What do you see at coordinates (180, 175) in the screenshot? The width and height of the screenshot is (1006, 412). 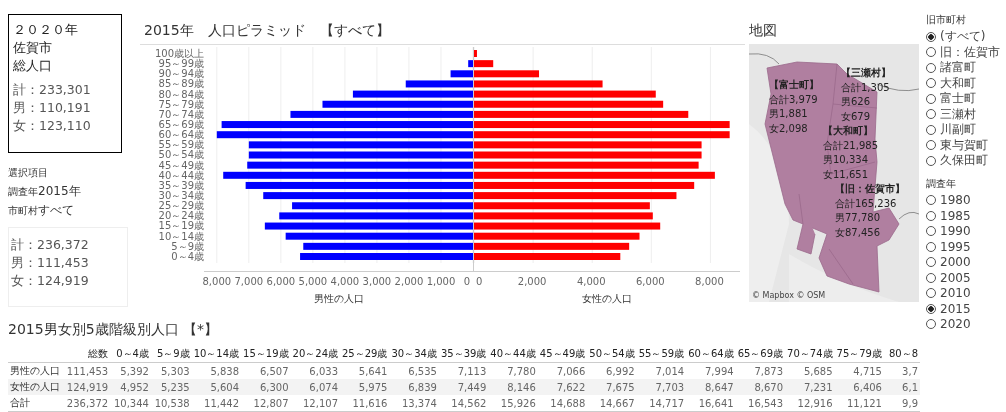 I see `age-label: 40～44歳` at bounding box center [180, 175].